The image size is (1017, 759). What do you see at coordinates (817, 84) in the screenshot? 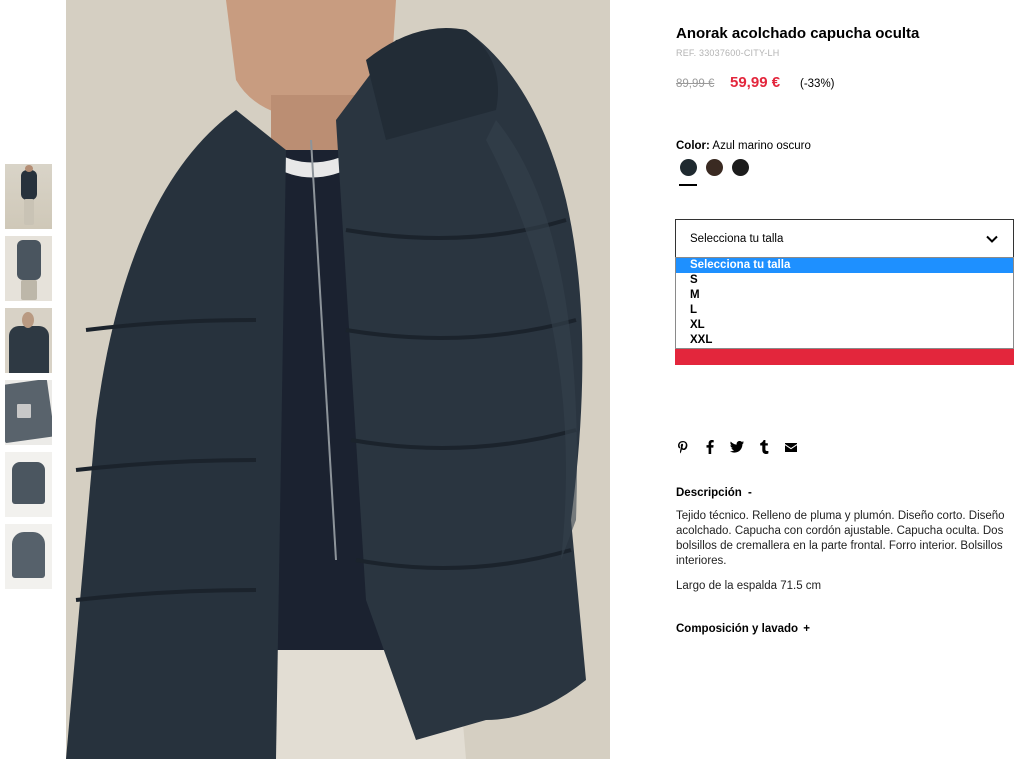
I see `discount-badge: (-33%)` at bounding box center [817, 84].